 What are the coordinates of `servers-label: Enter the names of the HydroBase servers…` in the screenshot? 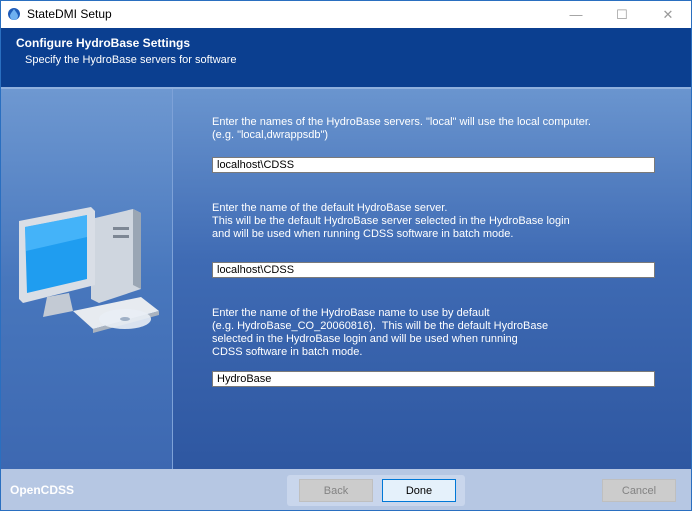 It's located at (401, 128).